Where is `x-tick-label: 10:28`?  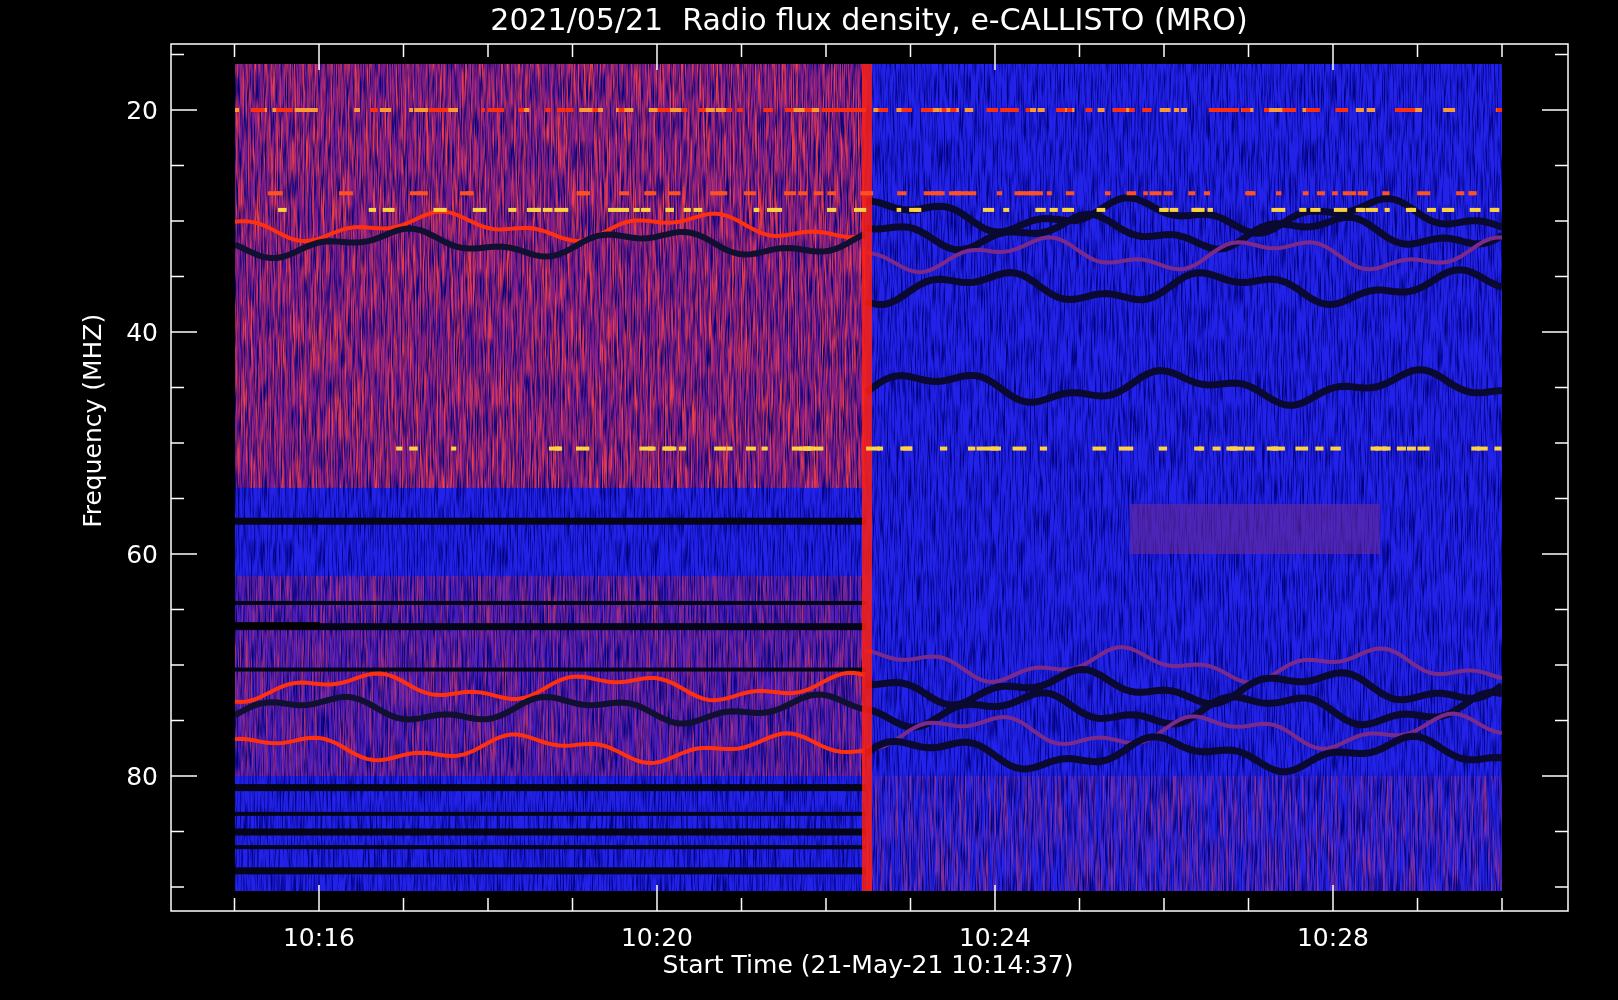
x-tick-label: 10:28 is located at coordinates (1333, 937).